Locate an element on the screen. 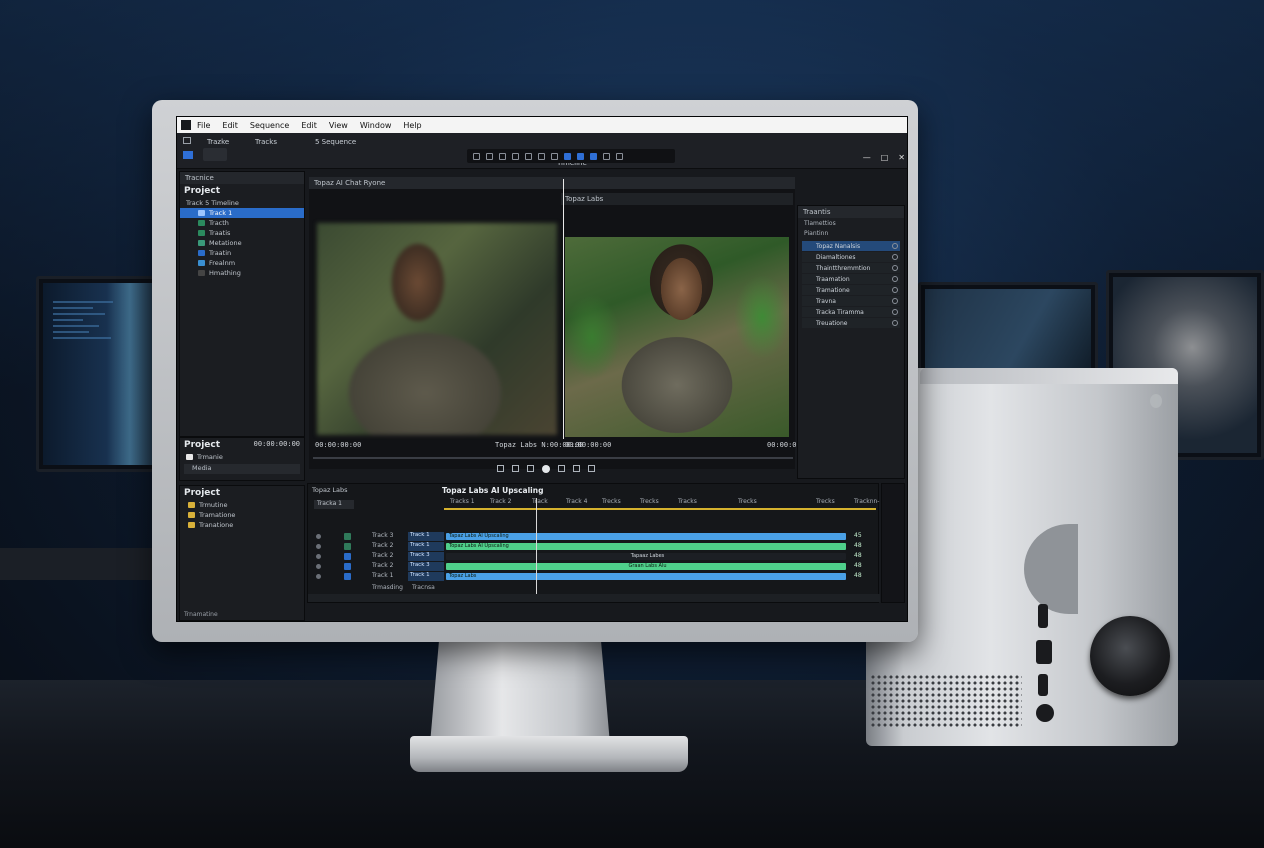 This screenshot has width=1264, height=848. viewer-scrubber is located at coordinates (553, 458).